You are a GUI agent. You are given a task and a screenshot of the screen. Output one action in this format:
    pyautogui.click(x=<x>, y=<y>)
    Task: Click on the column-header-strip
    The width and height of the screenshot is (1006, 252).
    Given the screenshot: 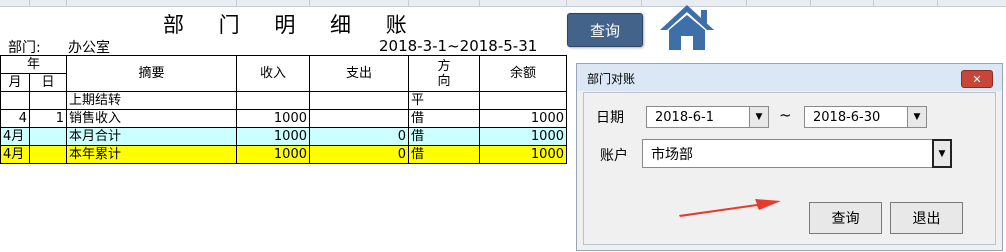 What is the action you would take?
    pyautogui.click(x=503, y=3)
    